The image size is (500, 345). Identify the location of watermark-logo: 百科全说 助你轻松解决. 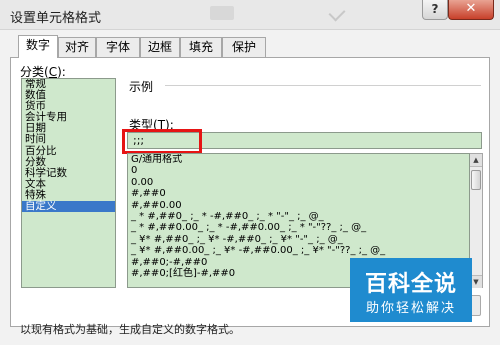
(411, 290).